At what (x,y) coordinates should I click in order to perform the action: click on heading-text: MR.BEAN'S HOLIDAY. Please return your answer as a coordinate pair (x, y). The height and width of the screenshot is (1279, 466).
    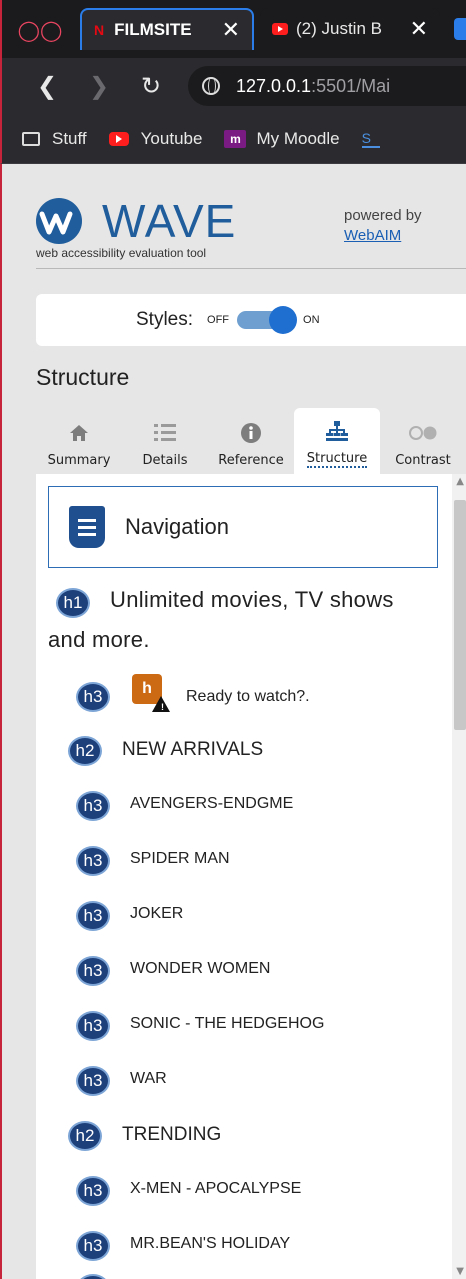
    Looking at the image, I should click on (210, 1243).